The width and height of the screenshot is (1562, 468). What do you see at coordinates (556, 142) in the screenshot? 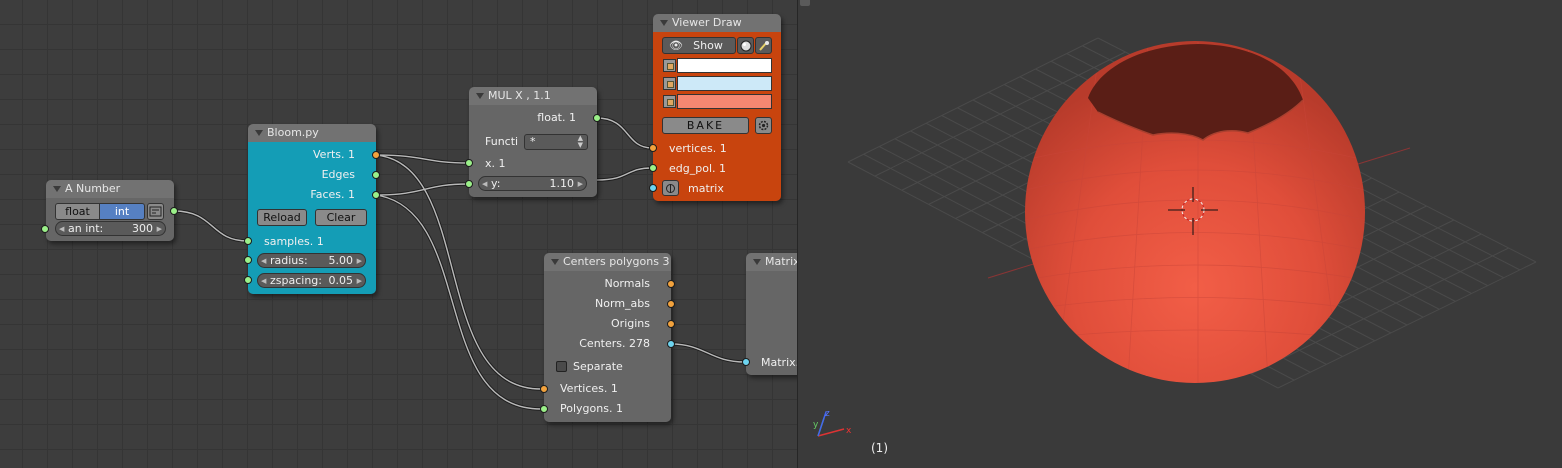
I see `function-select: * ▲ ▼` at bounding box center [556, 142].